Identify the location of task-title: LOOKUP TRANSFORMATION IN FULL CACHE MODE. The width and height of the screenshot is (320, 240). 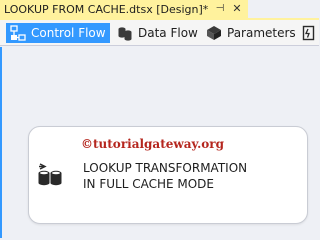
(193, 176).